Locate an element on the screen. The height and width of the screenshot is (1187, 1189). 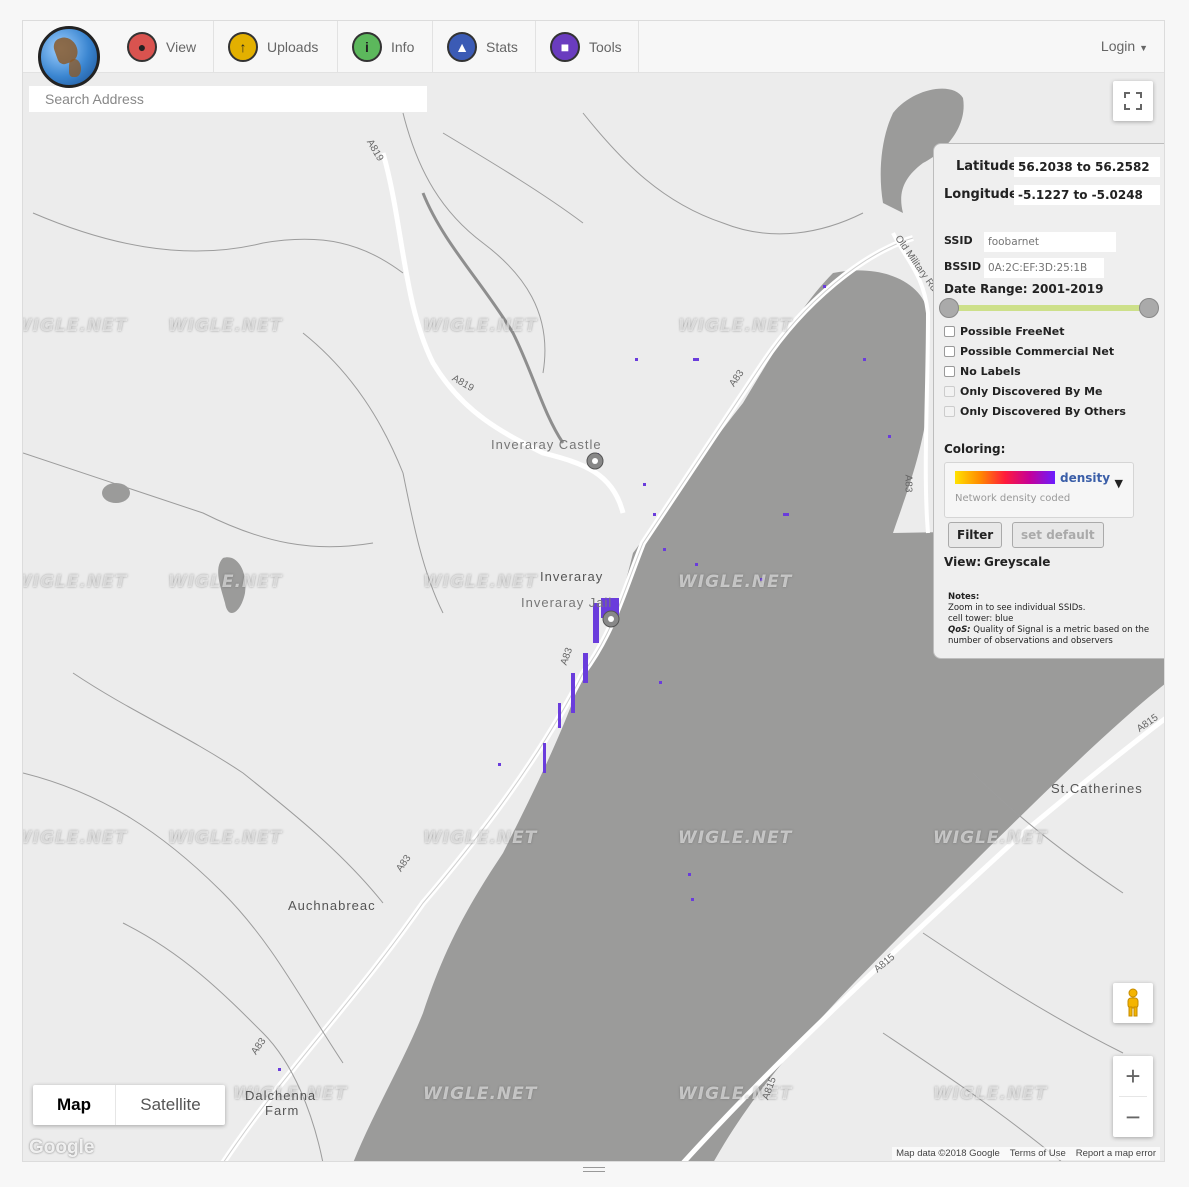
density-gradient-swatch is located at coordinates (1005, 477).